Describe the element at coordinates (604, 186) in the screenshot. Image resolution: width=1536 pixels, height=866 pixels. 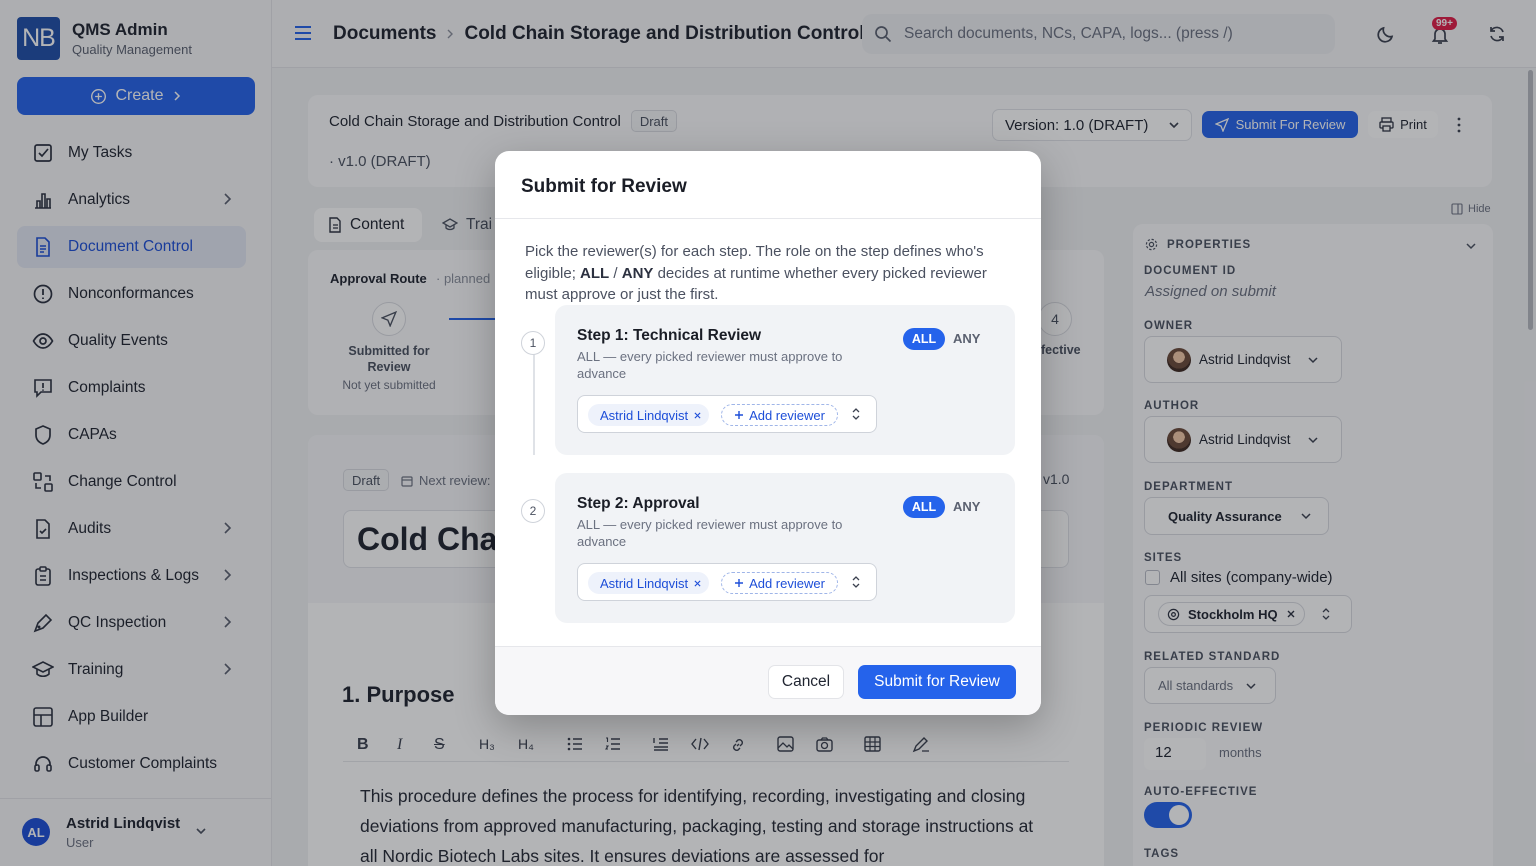
I see `dialog-title: Submit for Review` at that location.